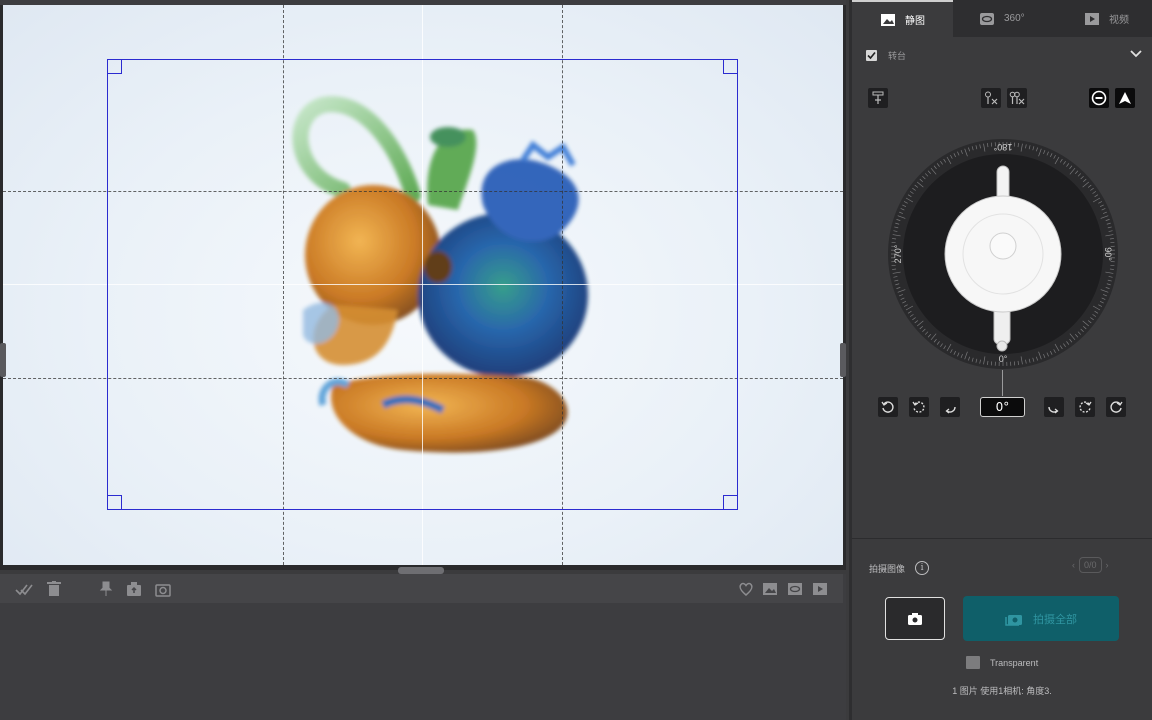 This screenshot has width=1152, height=720. I want to click on stop-rotation-button, so click(1099, 98).